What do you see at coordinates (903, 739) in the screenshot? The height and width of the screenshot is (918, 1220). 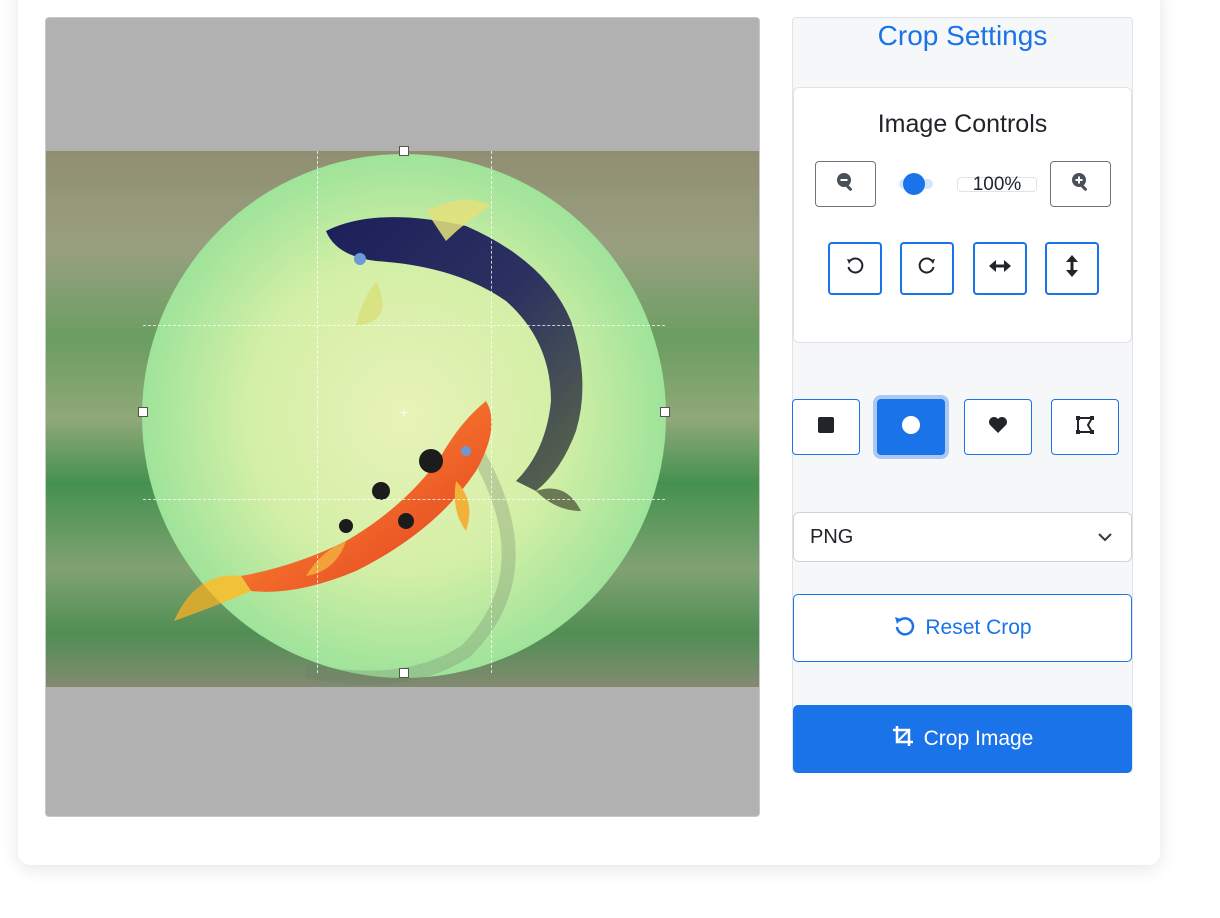 I see `crop-icon` at bounding box center [903, 739].